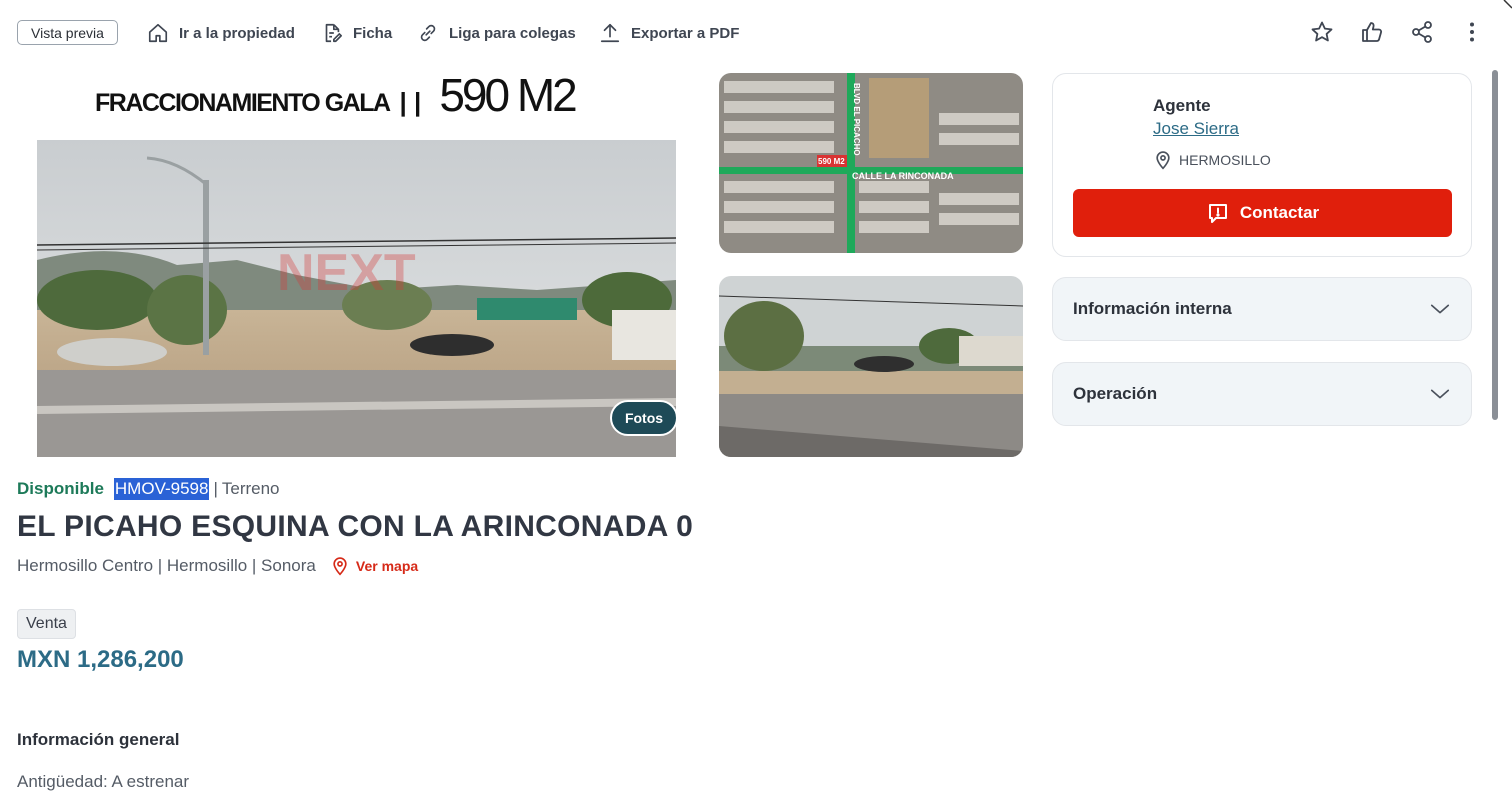 The image size is (1512, 796). Describe the element at coordinates (1279, 212) in the screenshot. I see `contact-label: Contactar` at that location.